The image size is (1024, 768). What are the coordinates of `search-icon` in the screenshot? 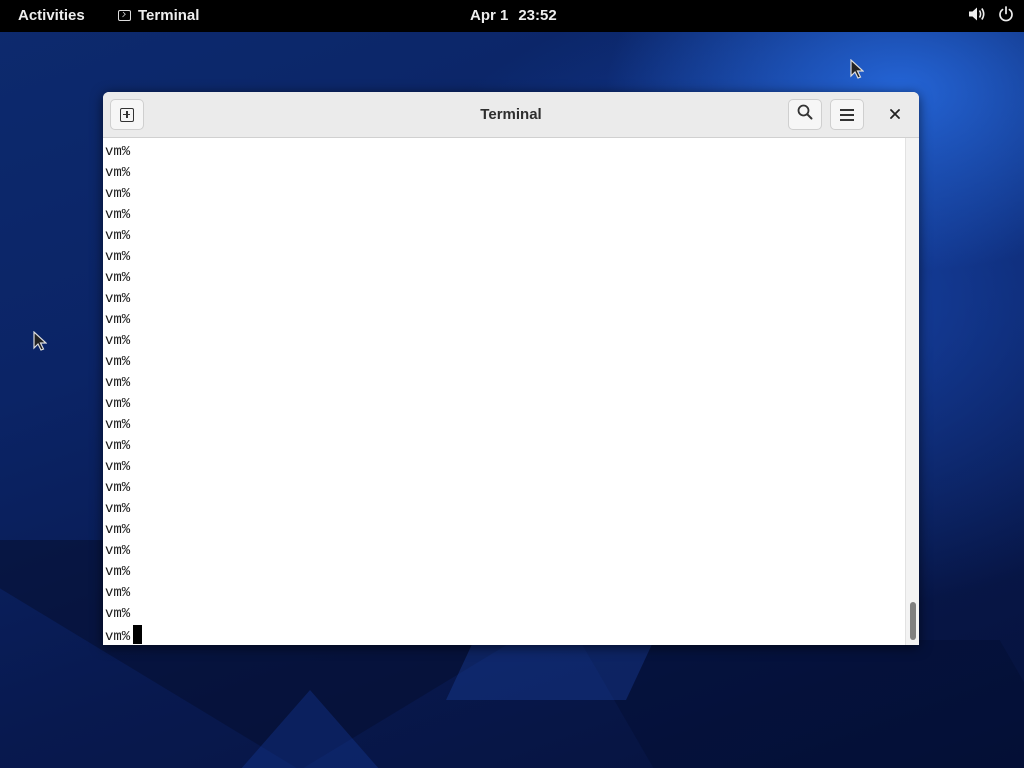 It's located at (805, 114).